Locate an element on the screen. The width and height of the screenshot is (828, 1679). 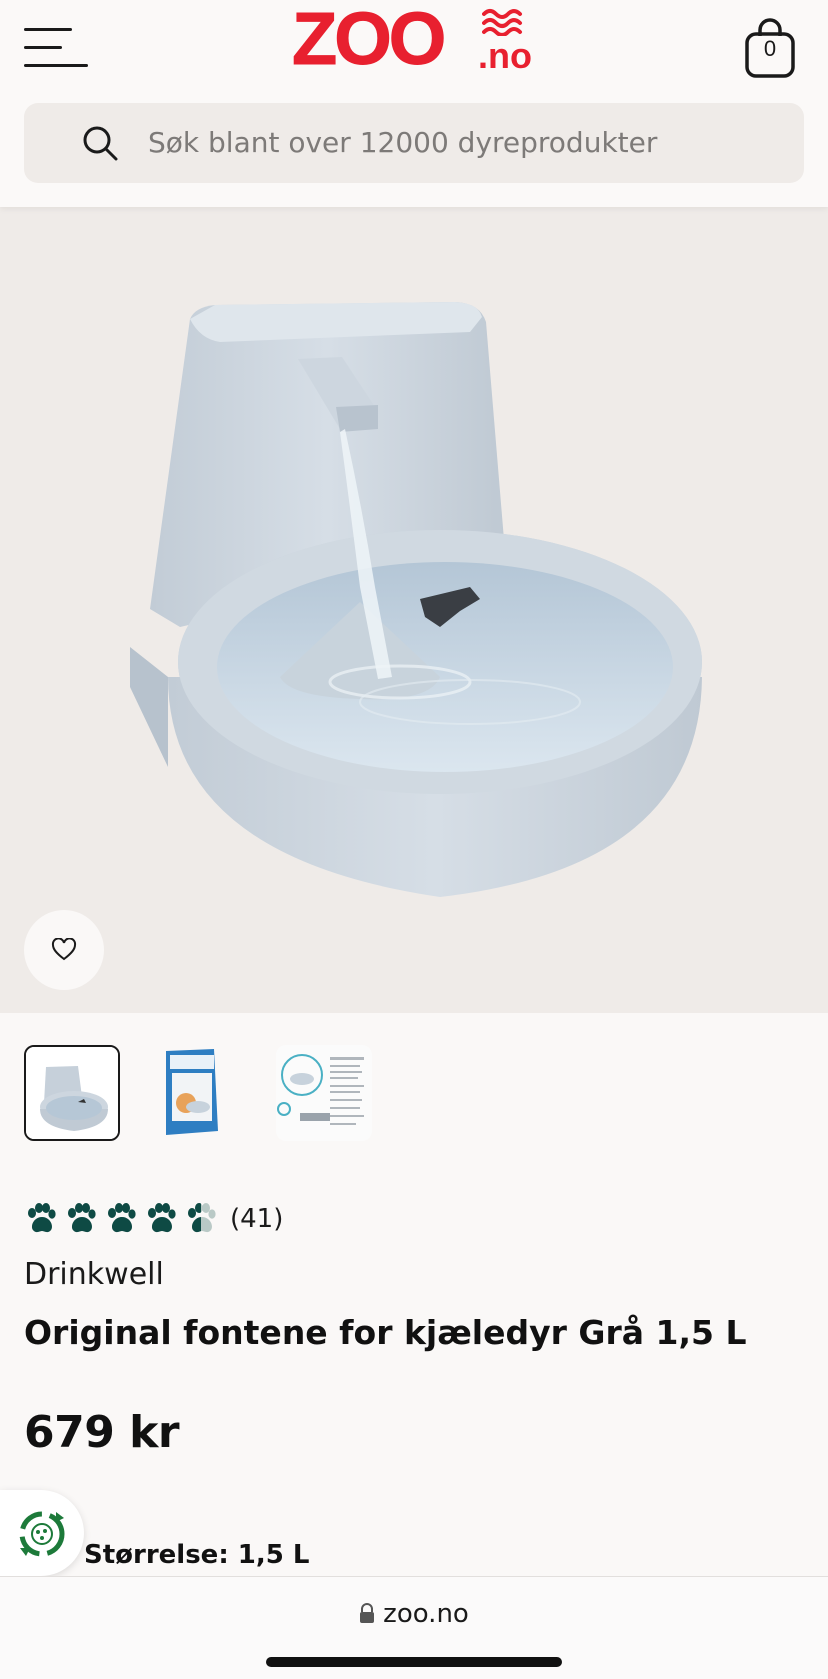
search-icon is located at coordinates (100, 143).